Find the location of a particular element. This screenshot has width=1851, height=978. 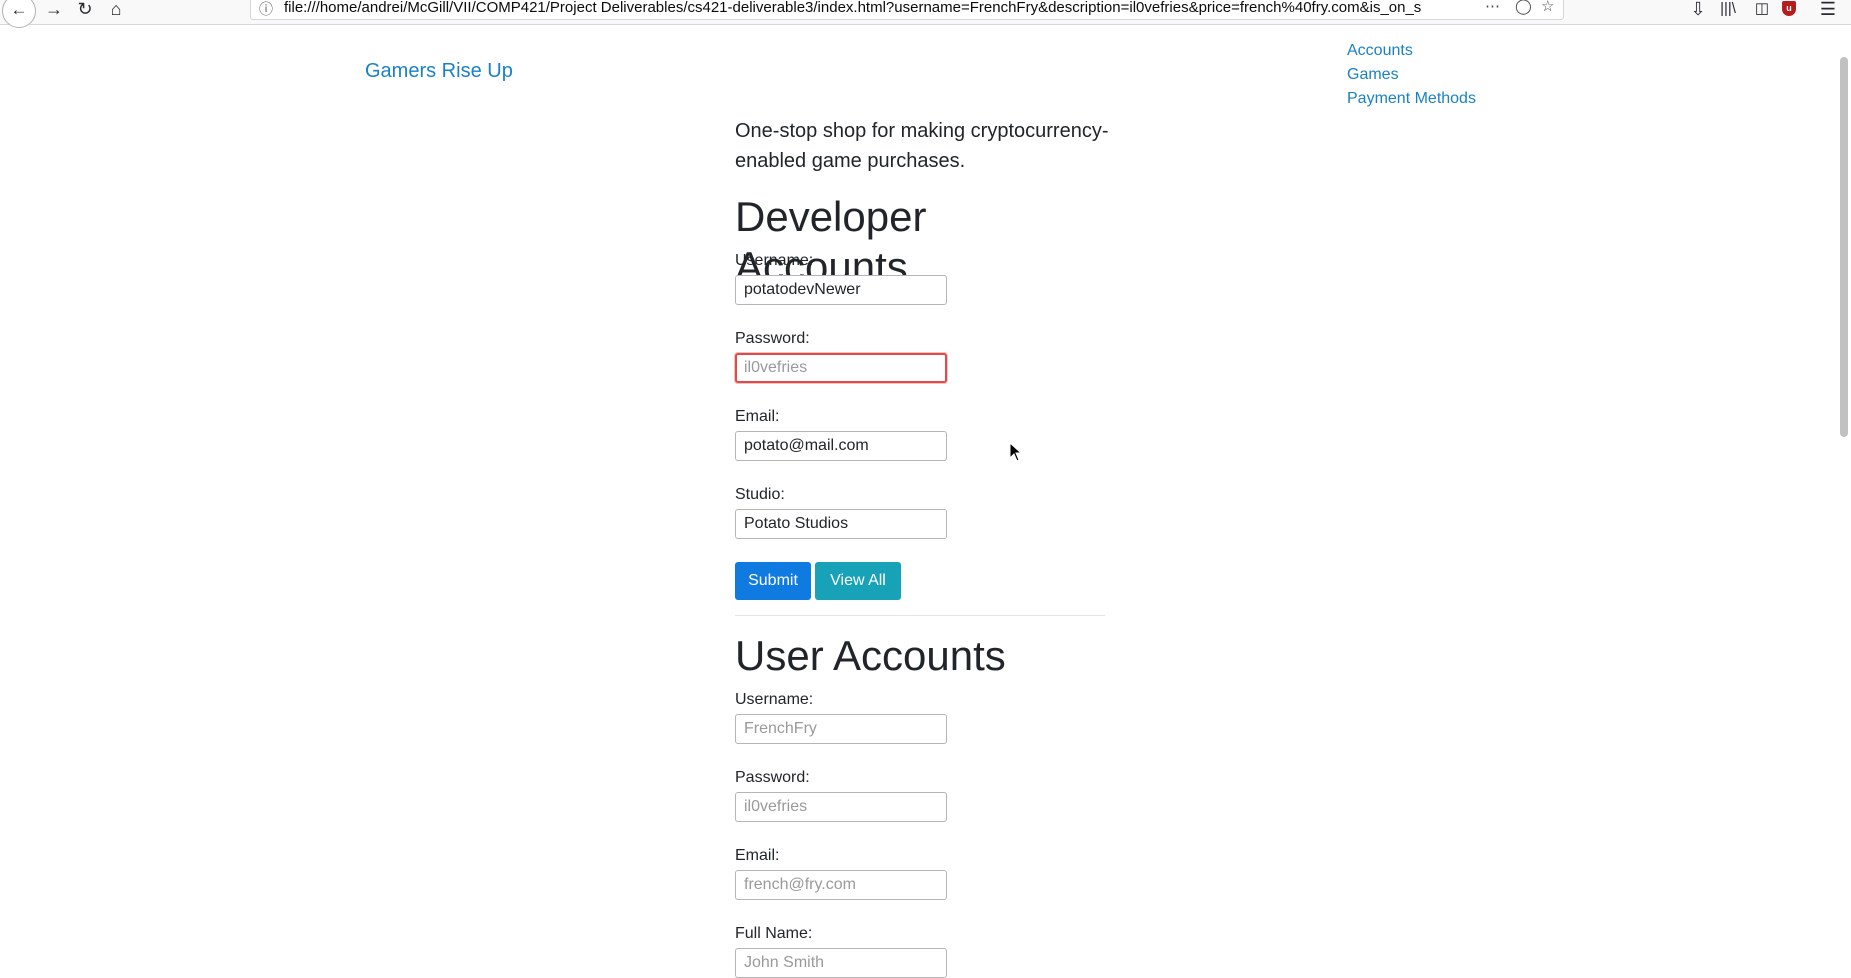

user-email-group: Email: is located at coordinates (841, 873).